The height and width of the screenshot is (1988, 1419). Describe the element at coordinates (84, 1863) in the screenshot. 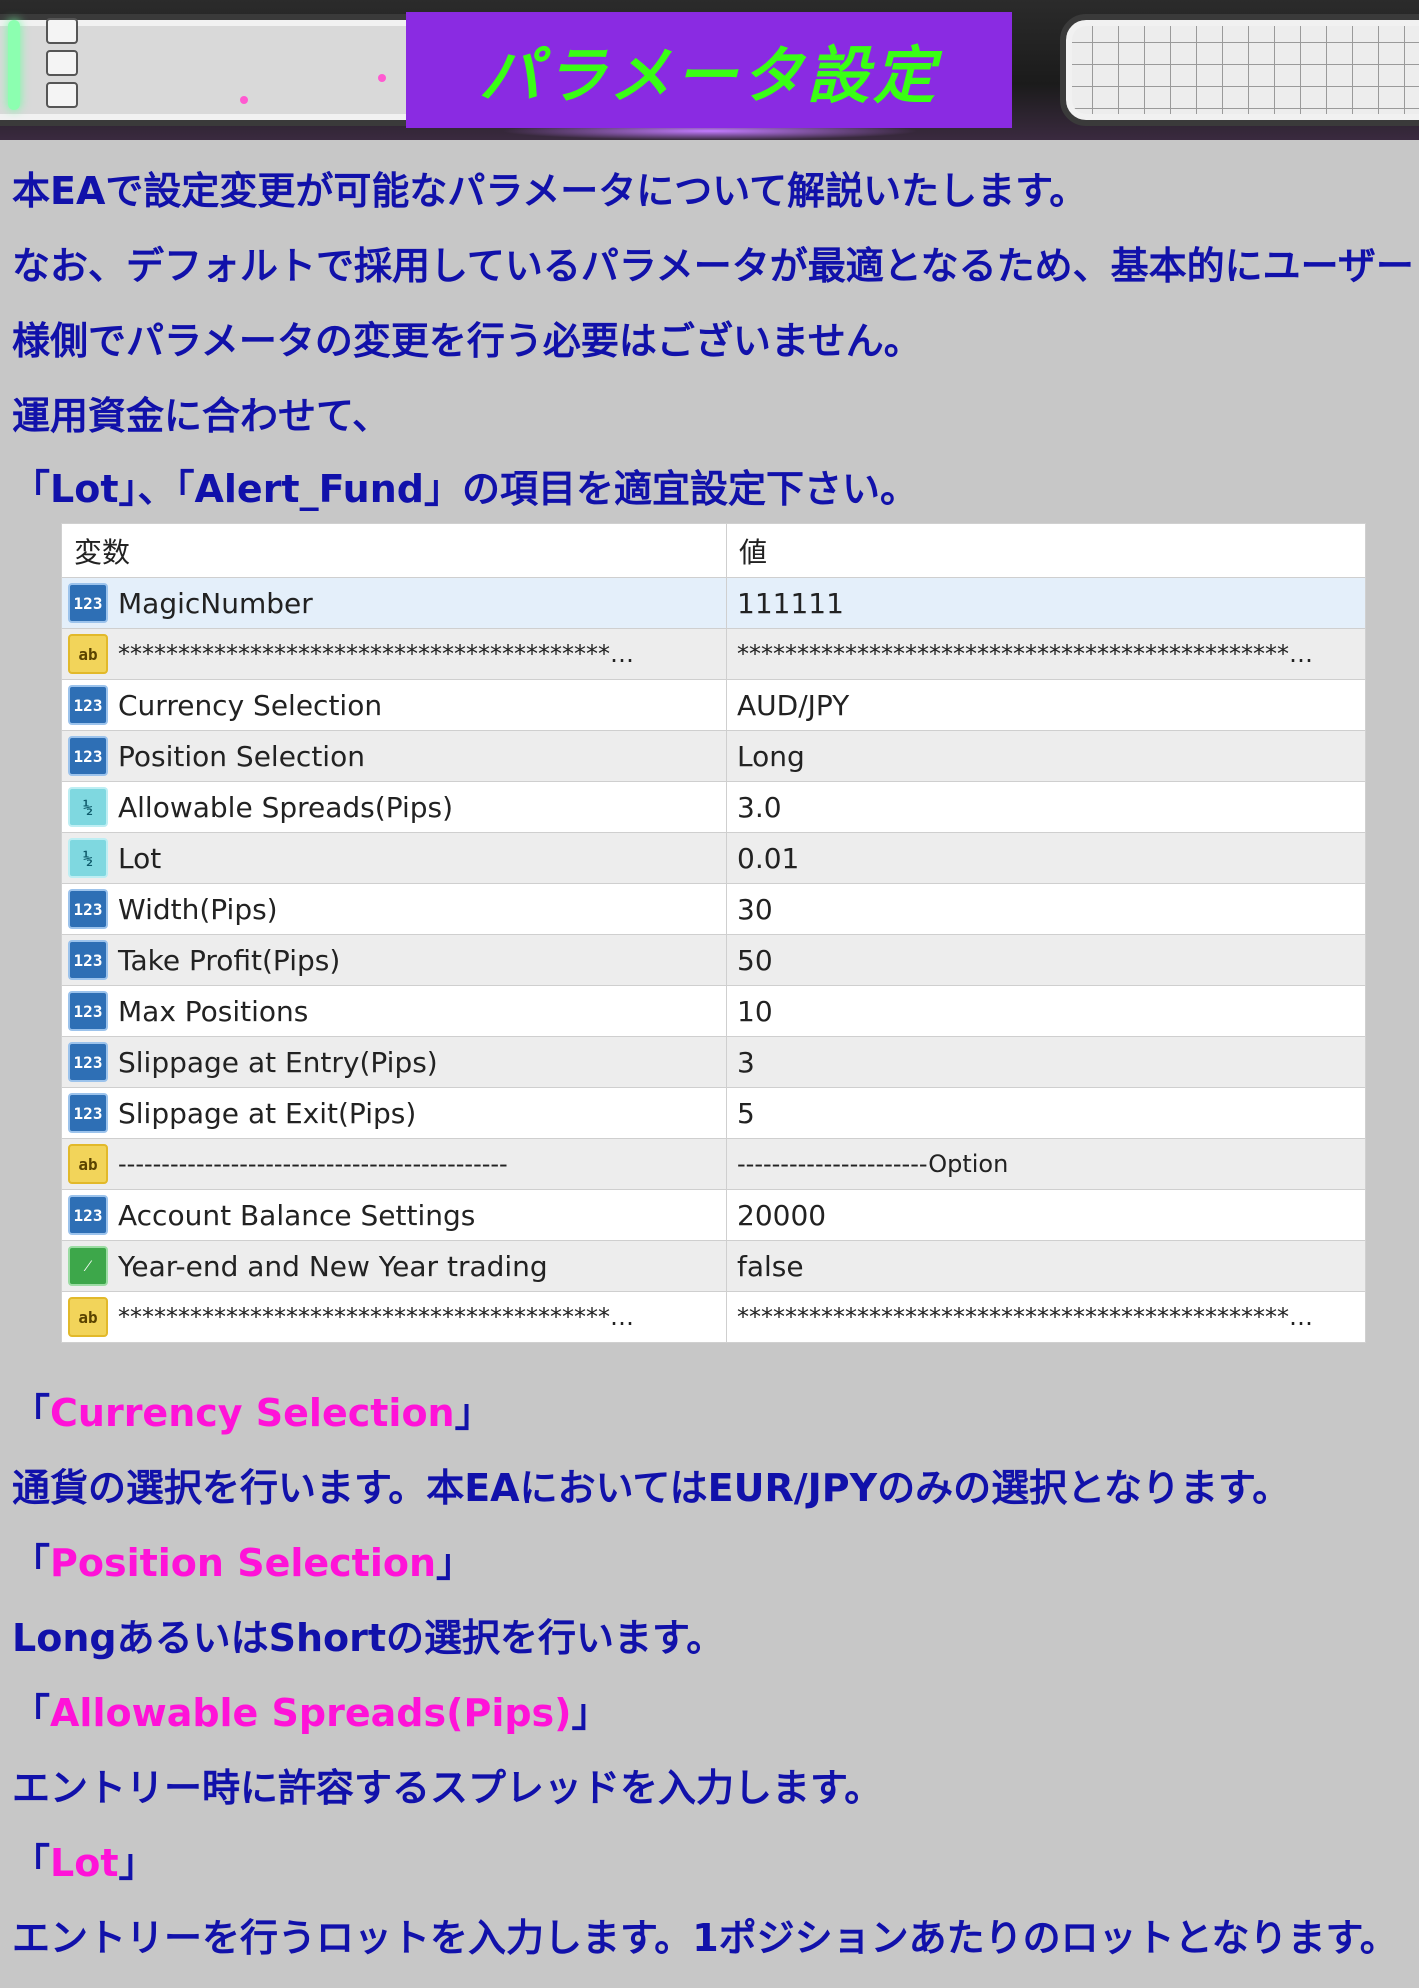

I see `section-heading-lot: 「Lot」` at that location.